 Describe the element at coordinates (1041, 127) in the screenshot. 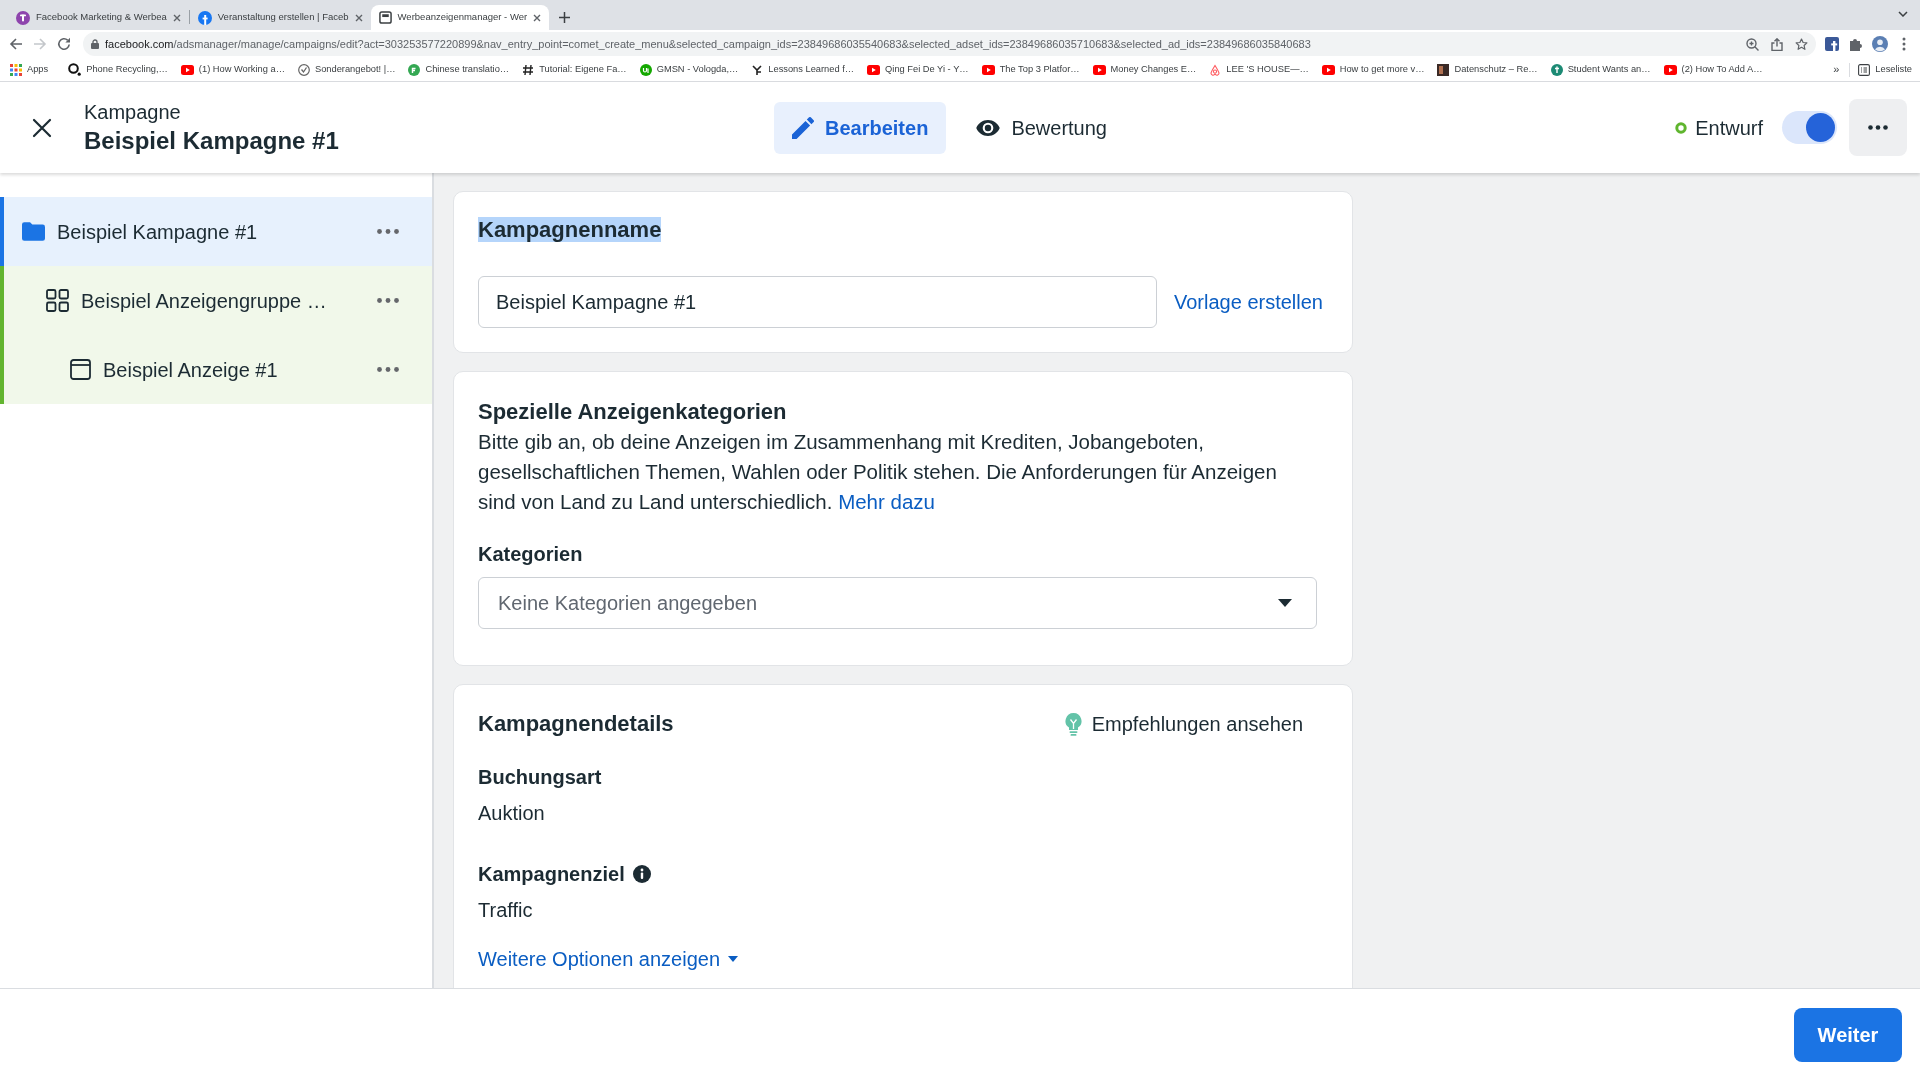

I see `view-tab: Bewertung` at that location.